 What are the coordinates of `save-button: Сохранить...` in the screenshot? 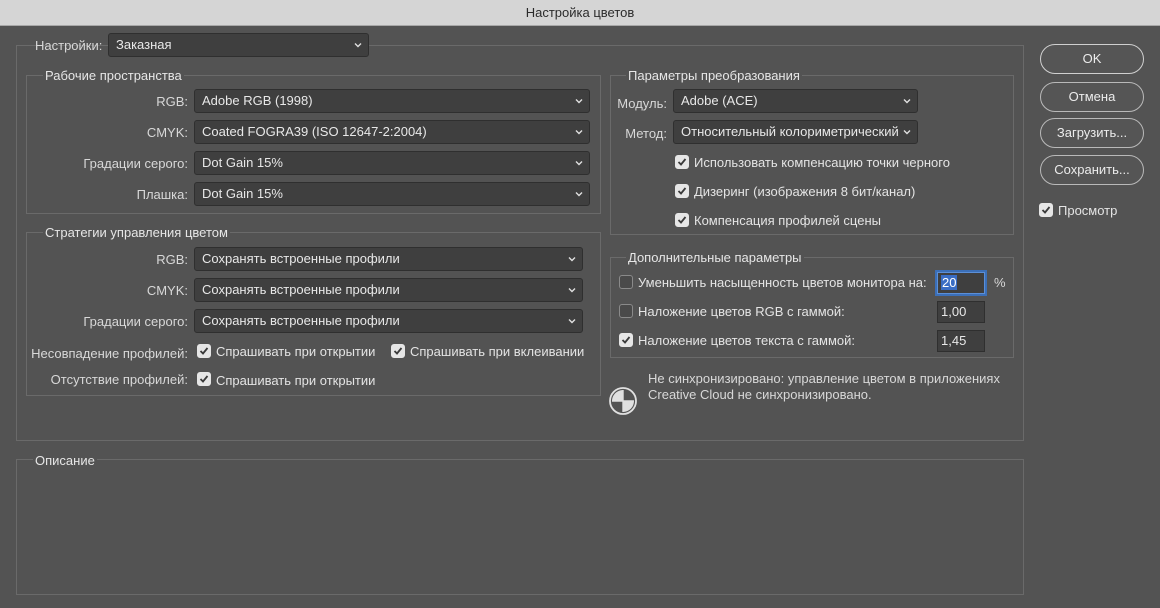 It's located at (1092, 170).